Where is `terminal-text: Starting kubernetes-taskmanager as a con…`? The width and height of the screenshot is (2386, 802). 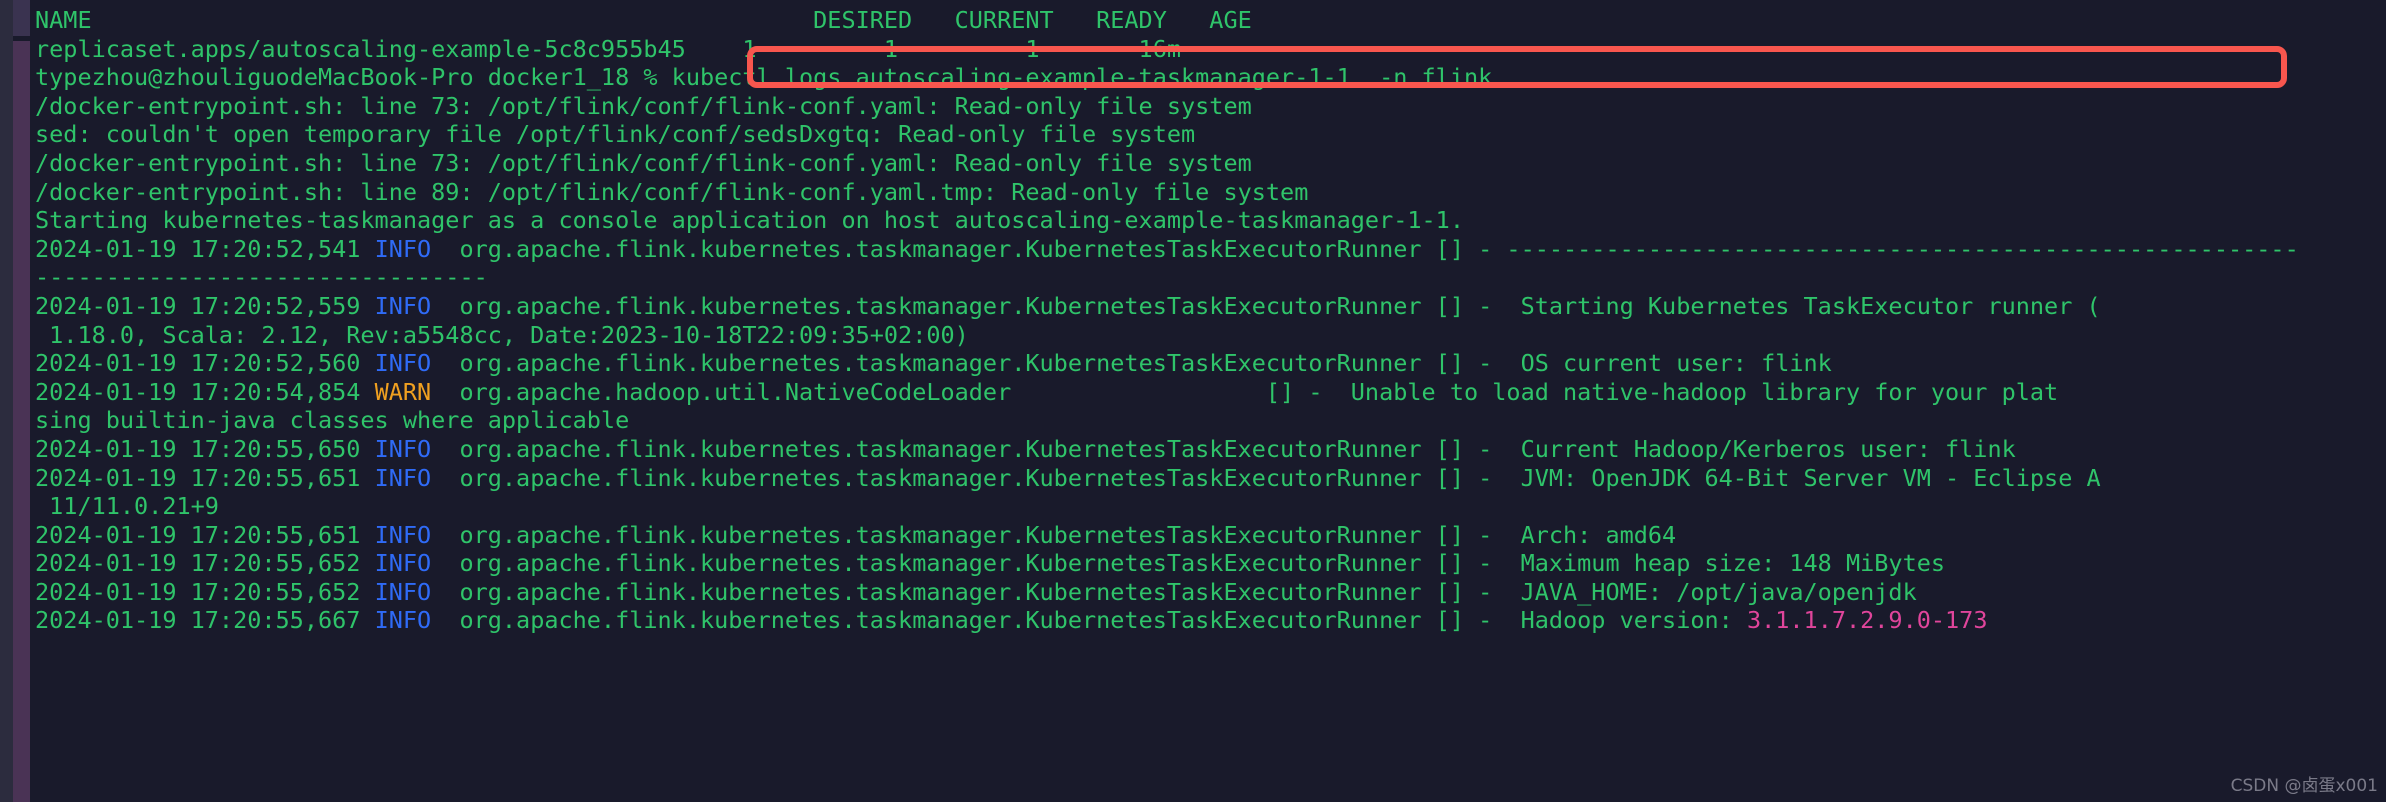 terminal-text: Starting kubernetes-taskmanager as a con… is located at coordinates (749, 220).